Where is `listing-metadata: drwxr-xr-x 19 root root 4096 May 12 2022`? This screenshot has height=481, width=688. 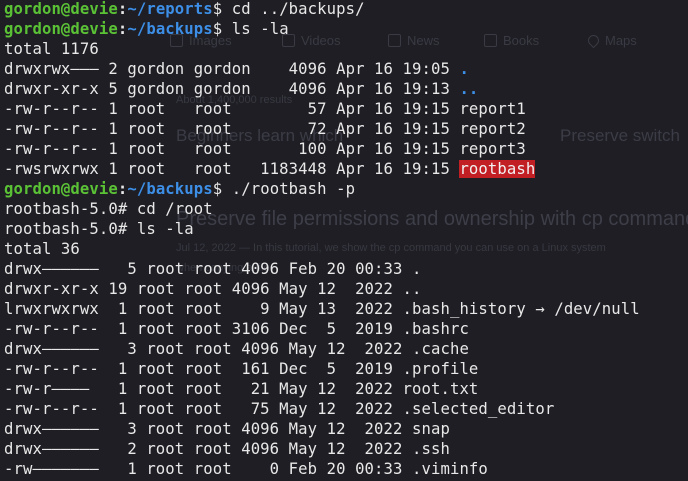
listing-metadata: drwxr-xr-x 19 root root 4096 May 12 2022 is located at coordinates (203, 289).